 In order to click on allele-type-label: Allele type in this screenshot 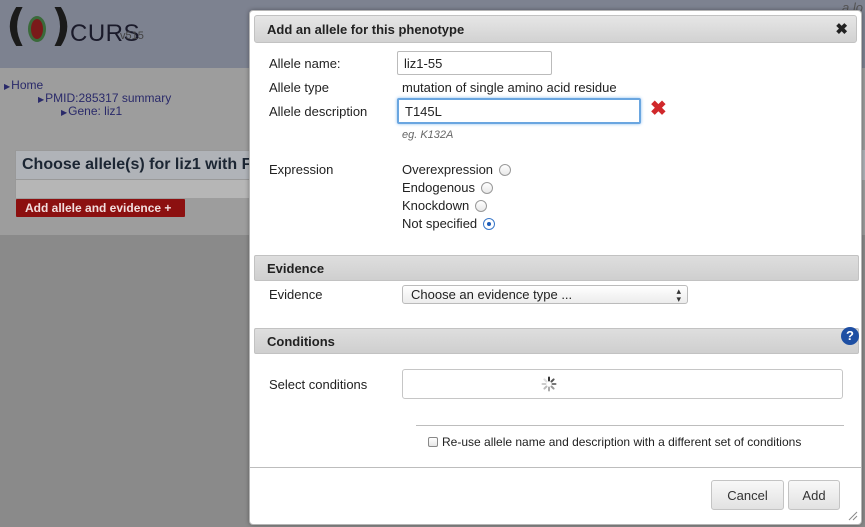, I will do `click(299, 87)`.